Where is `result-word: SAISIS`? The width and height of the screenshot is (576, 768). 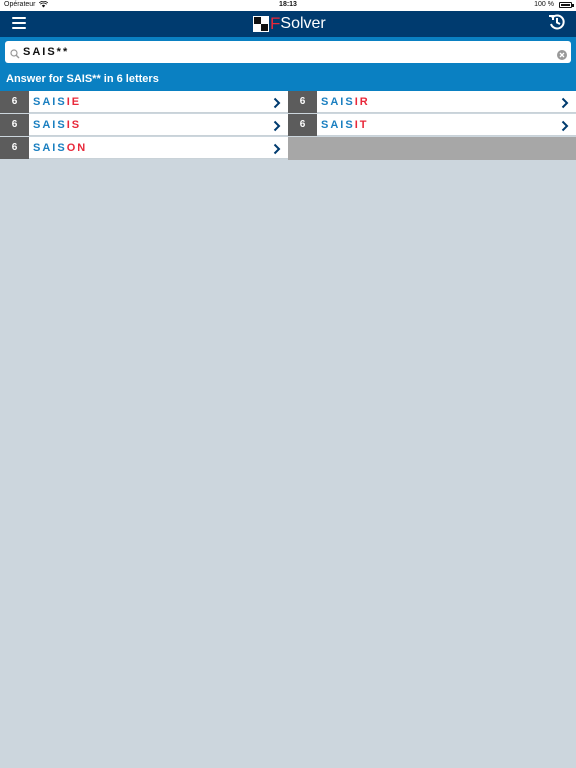 result-word: SAISIS is located at coordinates (57, 125).